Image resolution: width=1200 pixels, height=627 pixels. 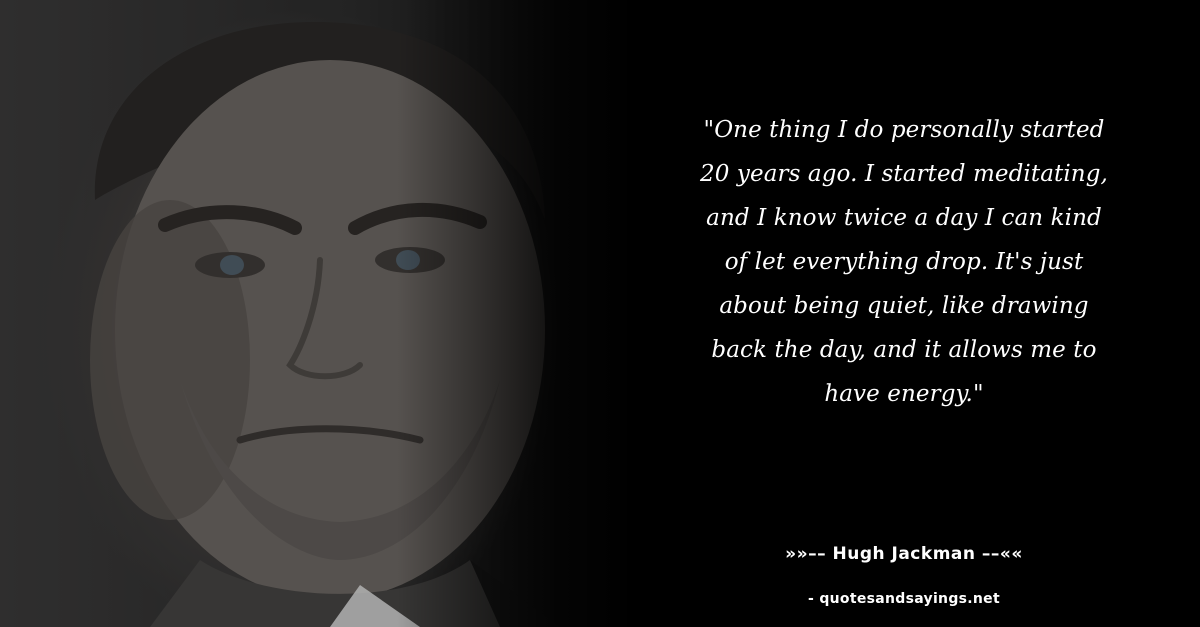 I want to click on quote-line: "One thing I do personally started, so click(x=904, y=130).